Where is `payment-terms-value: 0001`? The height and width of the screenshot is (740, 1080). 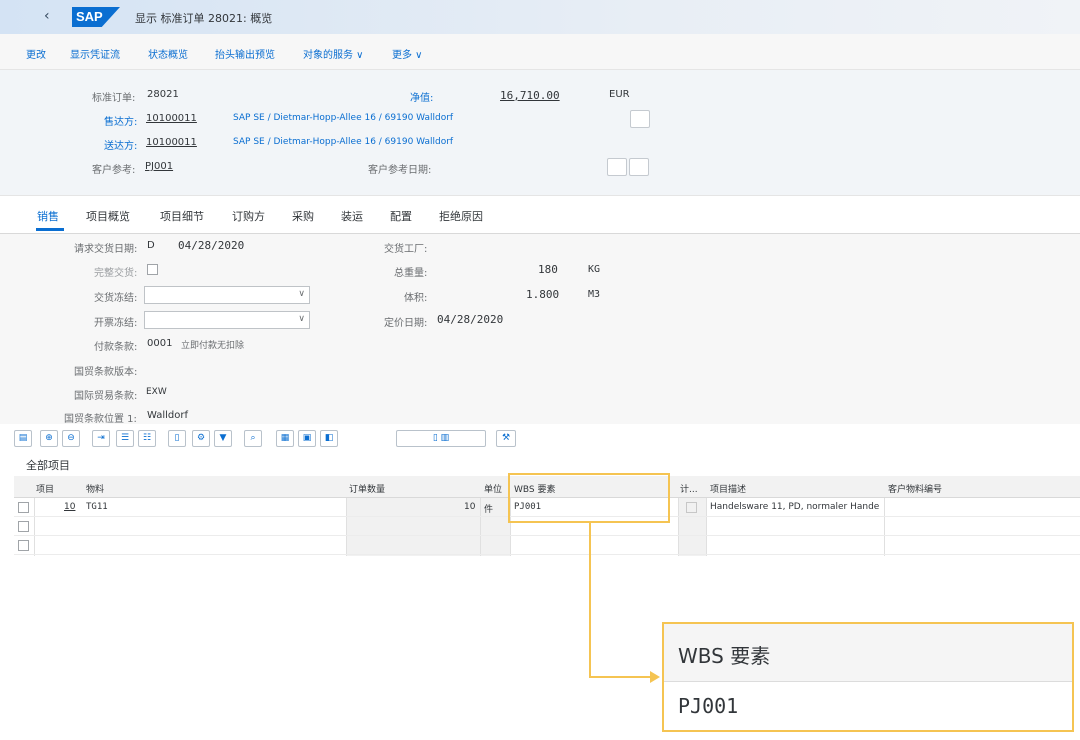 payment-terms-value: 0001 is located at coordinates (160, 343).